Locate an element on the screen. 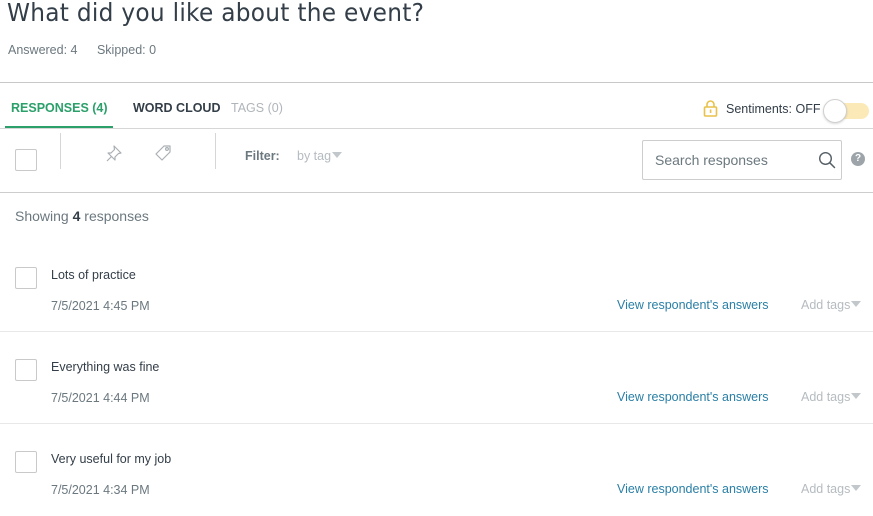 This screenshot has height=516, width=873. sentiments-control: Sentiments: OFF is located at coordinates (761, 108).